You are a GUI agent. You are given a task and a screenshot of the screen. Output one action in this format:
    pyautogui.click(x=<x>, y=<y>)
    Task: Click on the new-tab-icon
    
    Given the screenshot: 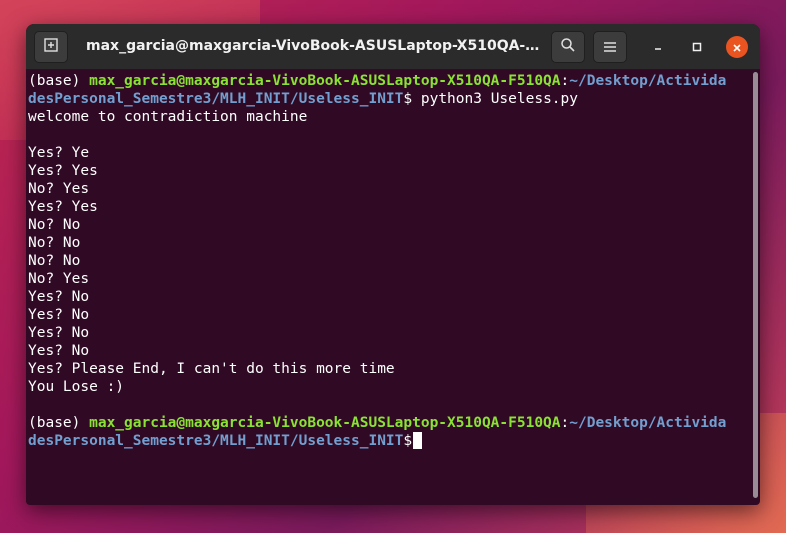 What is the action you would take?
    pyautogui.click(x=51, y=47)
    